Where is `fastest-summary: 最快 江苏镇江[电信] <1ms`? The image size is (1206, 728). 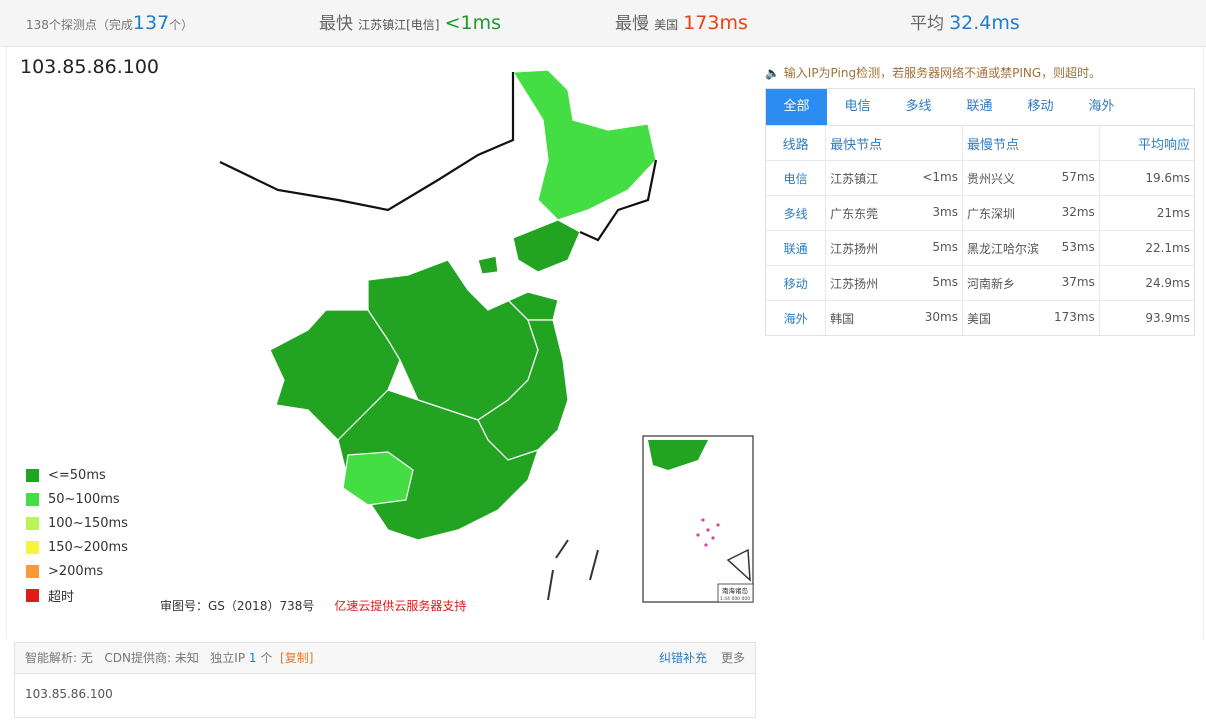
fastest-summary: 最快 江苏镇江[电信] <1ms is located at coordinates (410, 23).